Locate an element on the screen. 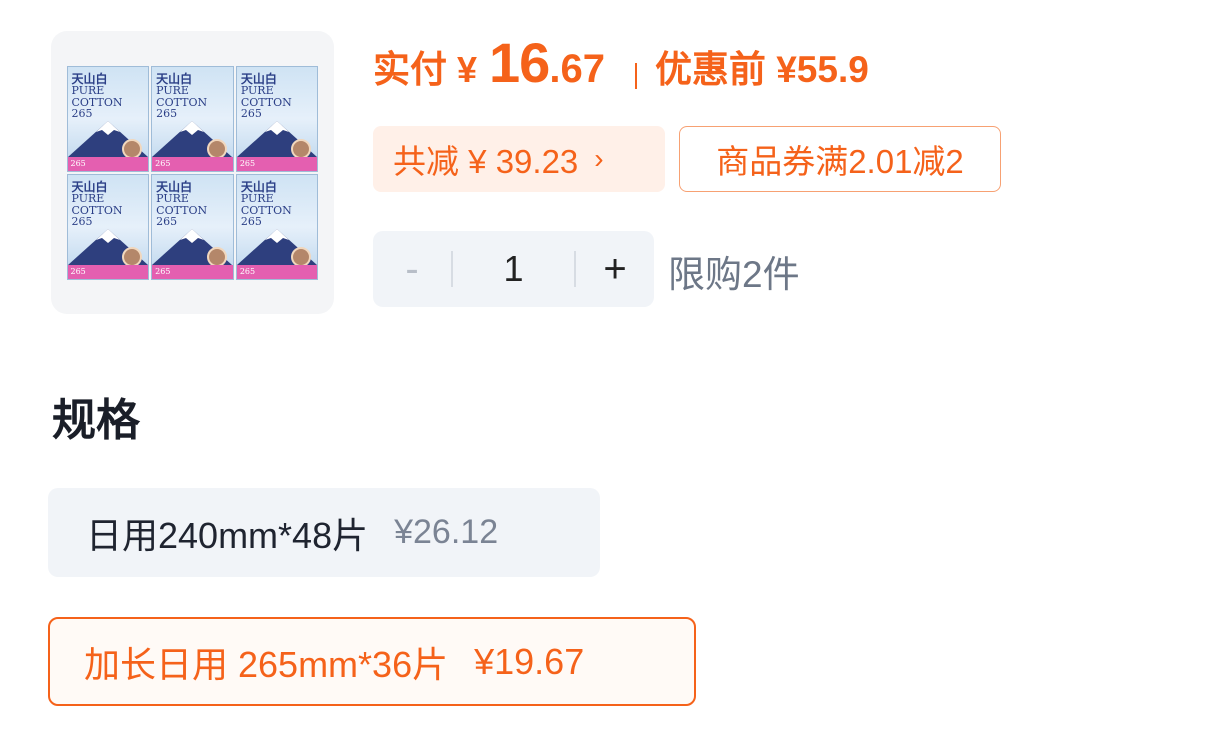 This screenshot has width=1206, height=747. spec-title: 规格 is located at coordinates (96, 420).